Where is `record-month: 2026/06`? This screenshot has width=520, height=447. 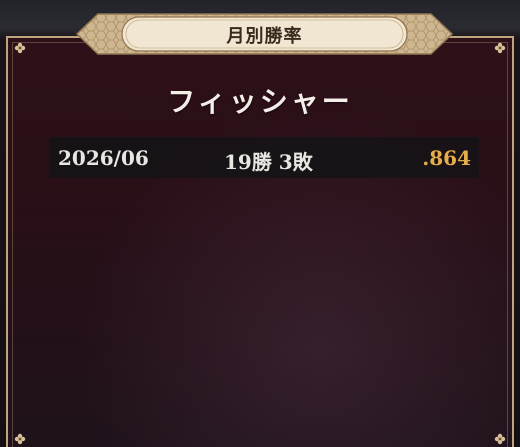
record-month: 2026/06 is located at coordinates (103, 158).